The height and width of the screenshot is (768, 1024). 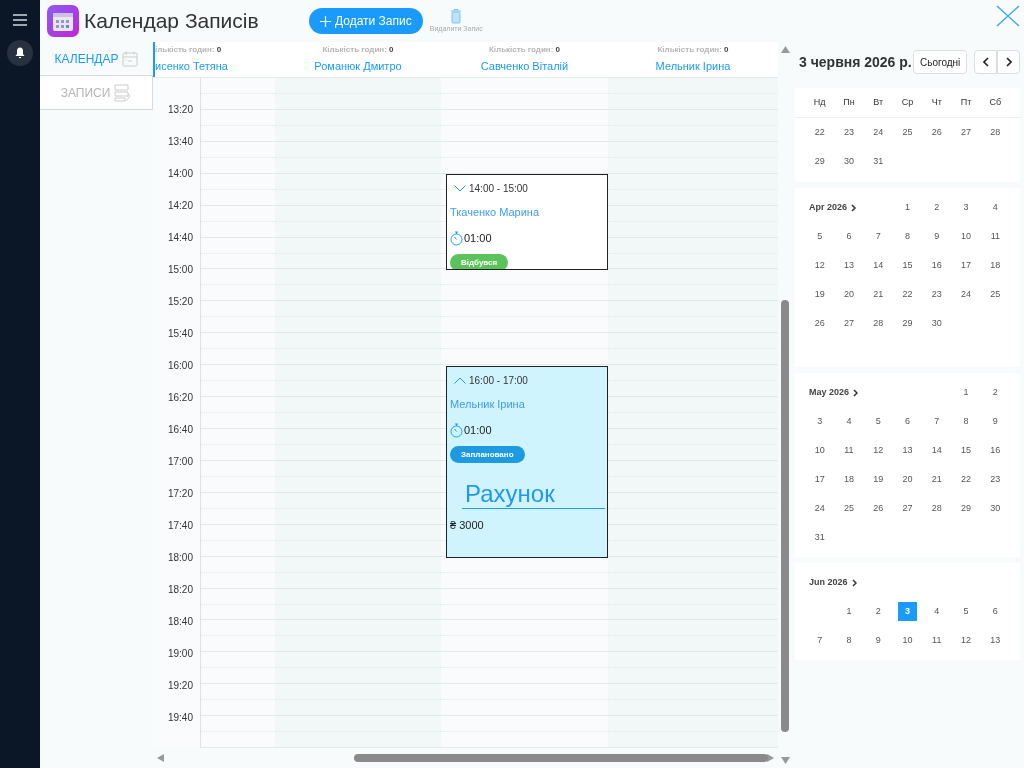 What do you see at coordinates (834, 392) in the screenshot?
I see `month-label: May 2026` at bounding box center [834, 392].